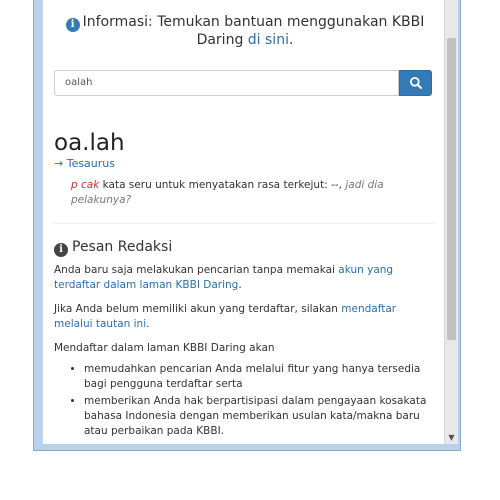 The width and height of the screenshot is (500, 500). I want to click on tesaurus-link: → Tesaurus, so click(84, 163).